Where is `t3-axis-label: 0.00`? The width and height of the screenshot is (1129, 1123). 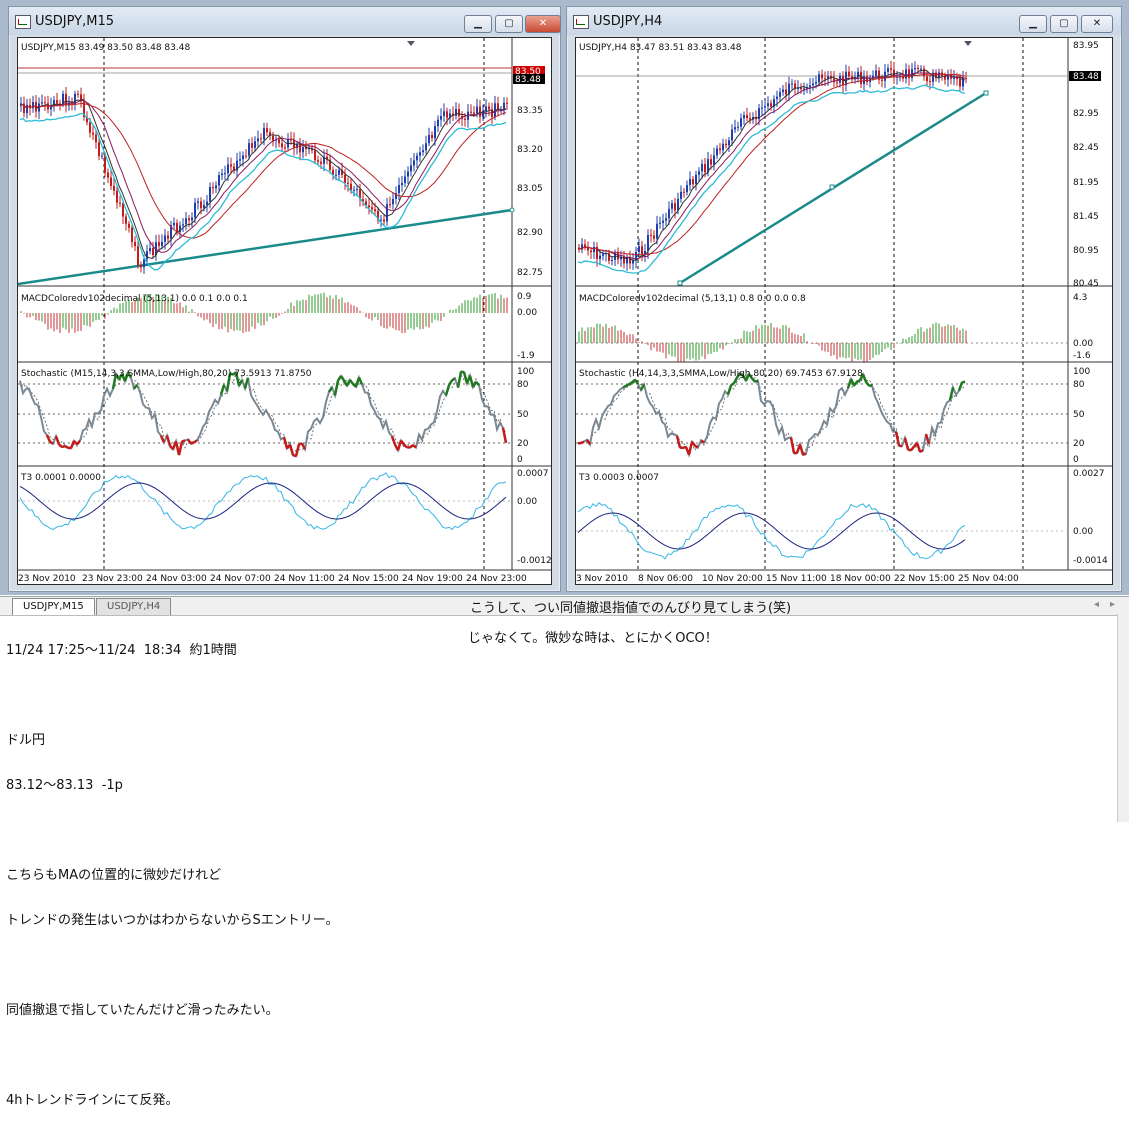
t3-axis-label: 0.00 is located at coordinates (1083, 532).